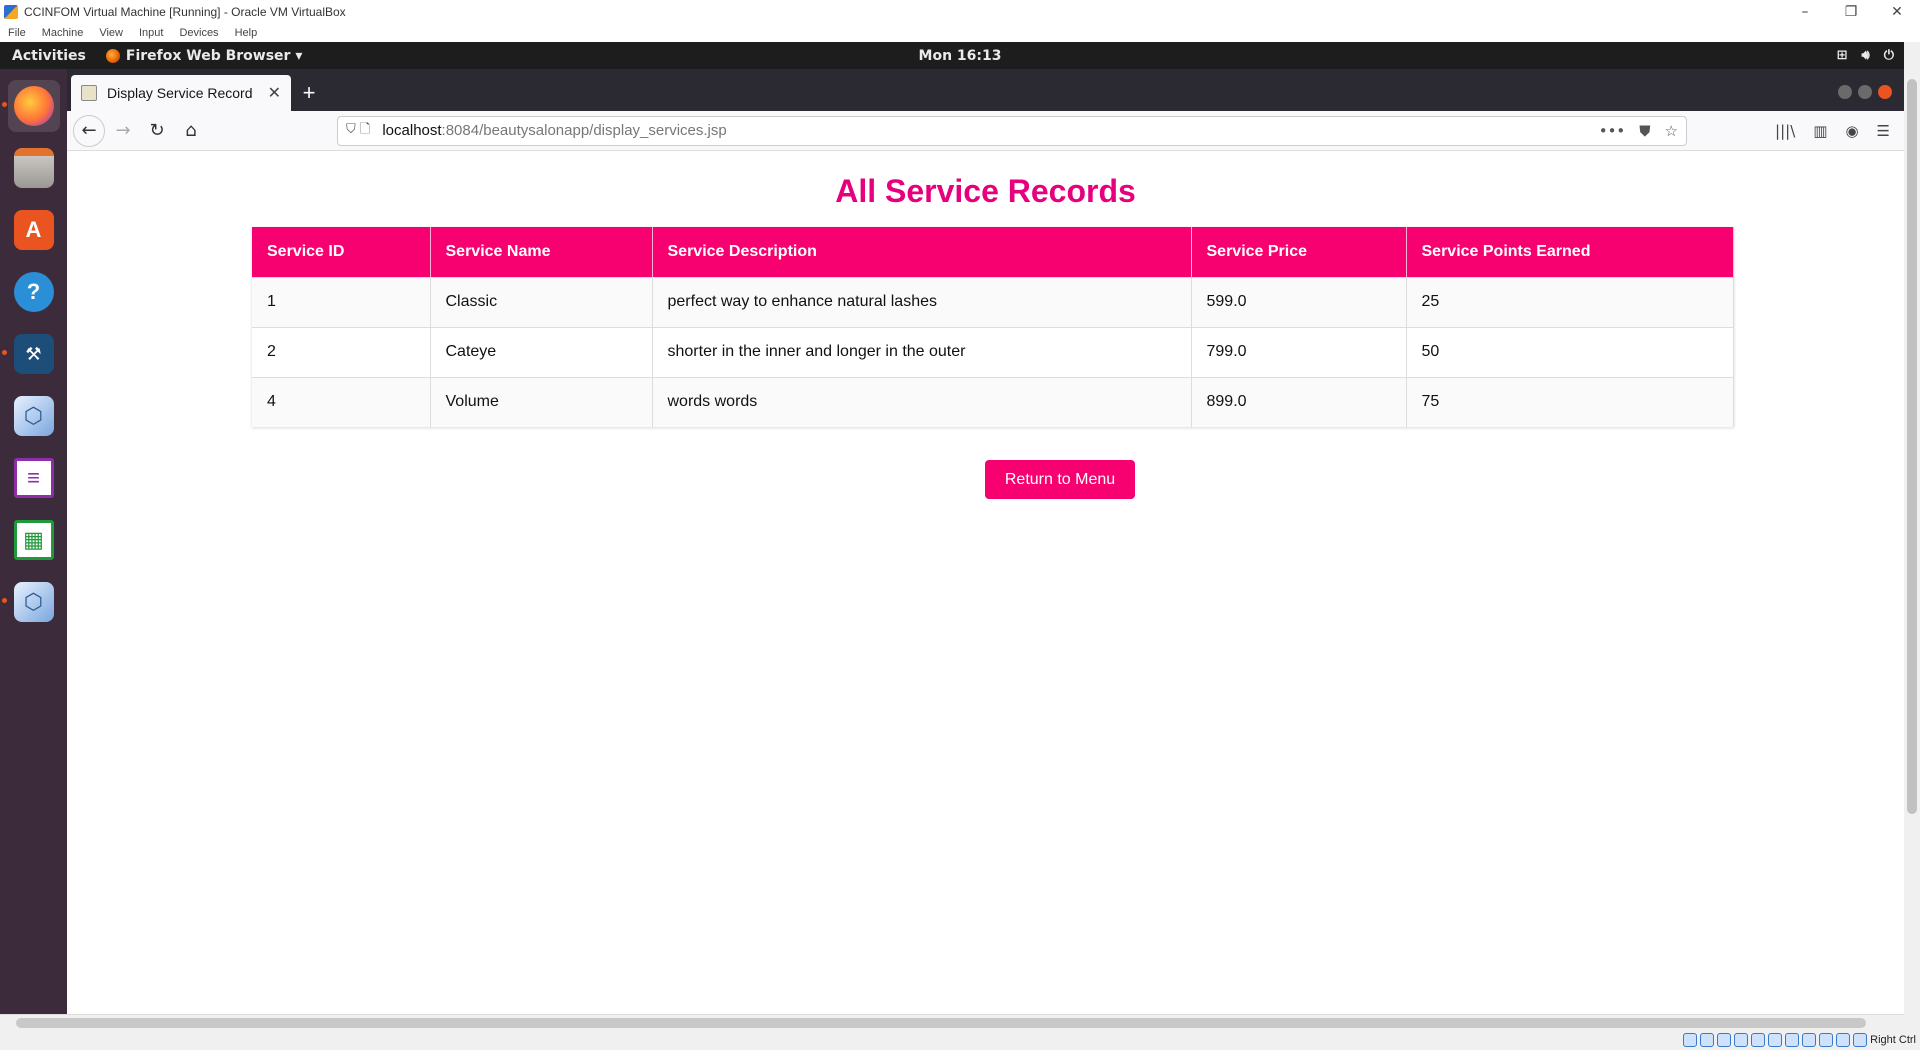 The image size is (1920, 1050). Describe the element at coordinates (1820, 131) in the screenshot. I see `sidebar-icon: ▥` at that location.